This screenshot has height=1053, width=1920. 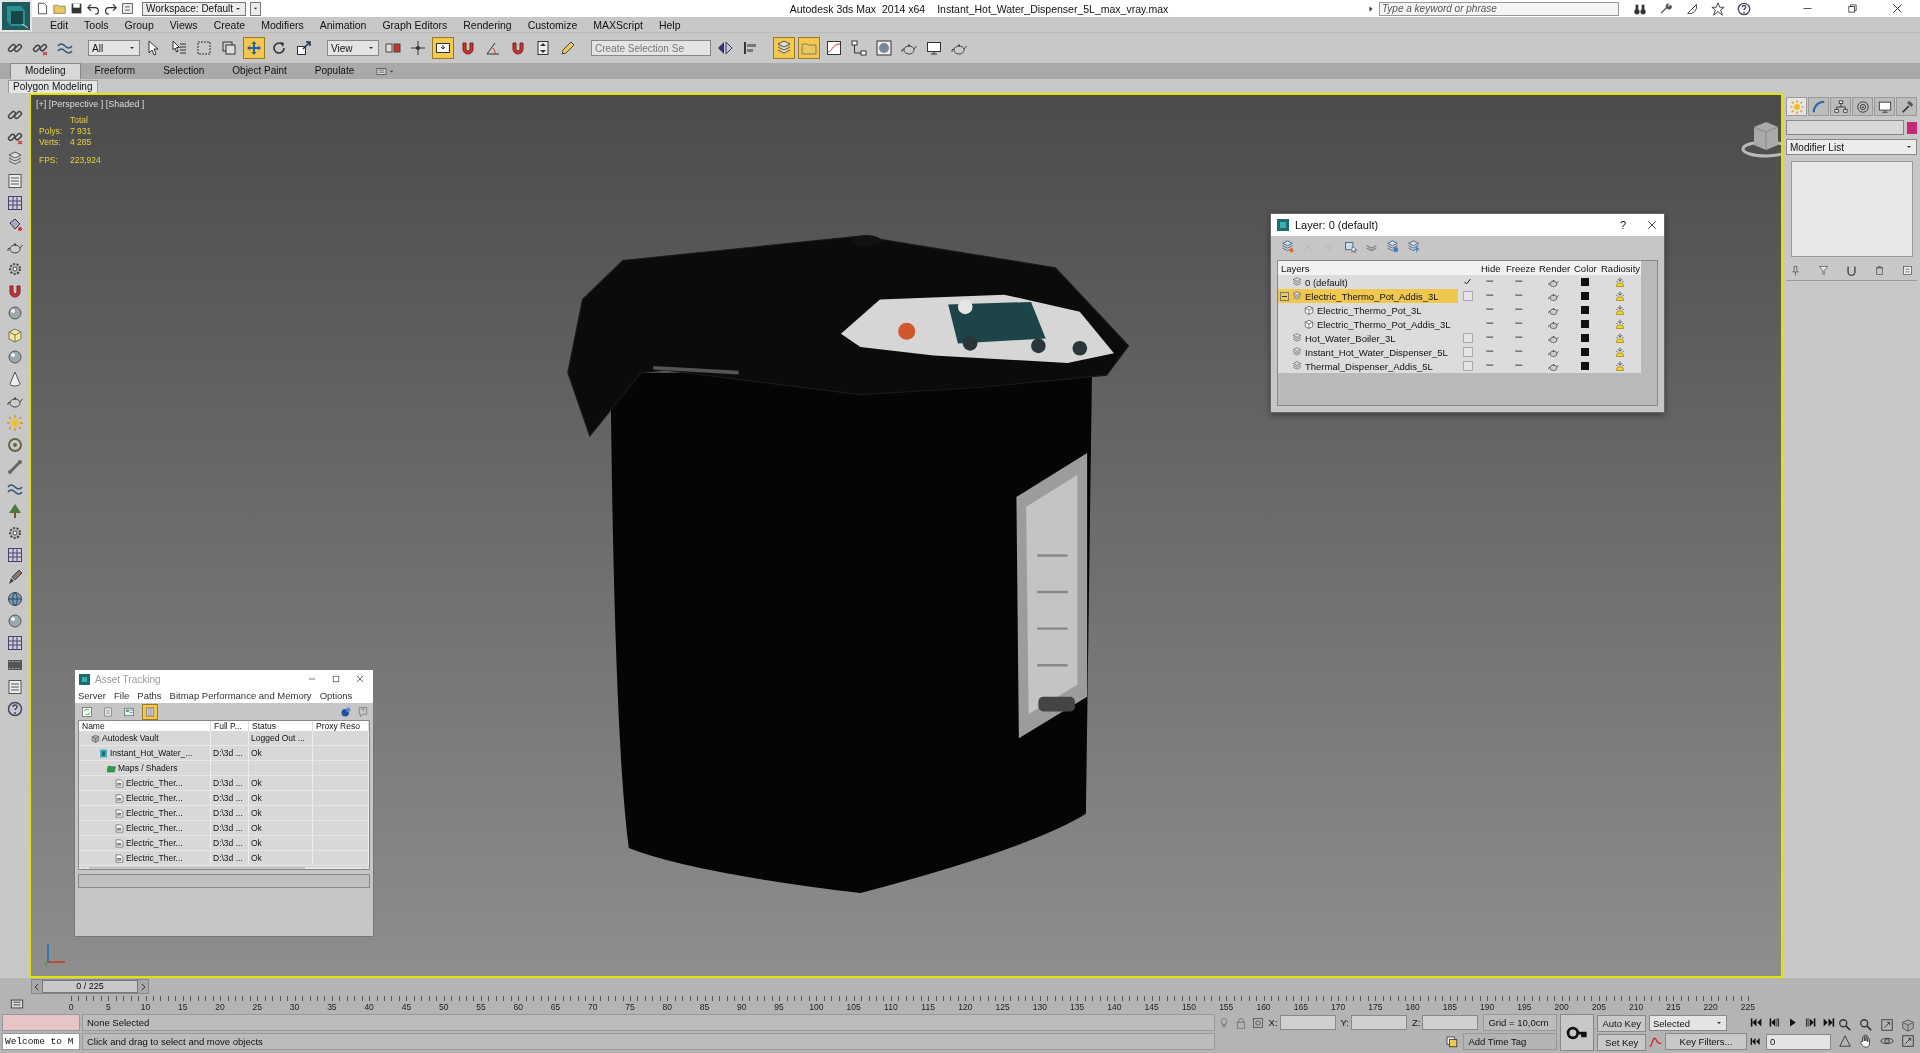 I want to click on stat-value: 7 931, so click(x=81, y=131).